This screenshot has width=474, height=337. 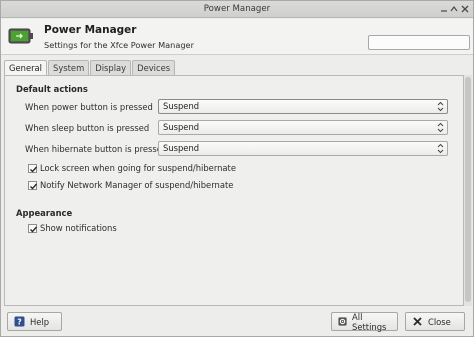 What do you see at coordinates (111, 68) in the screenshot?
I see `tab-display: Display` at bounding box center [111, 68].